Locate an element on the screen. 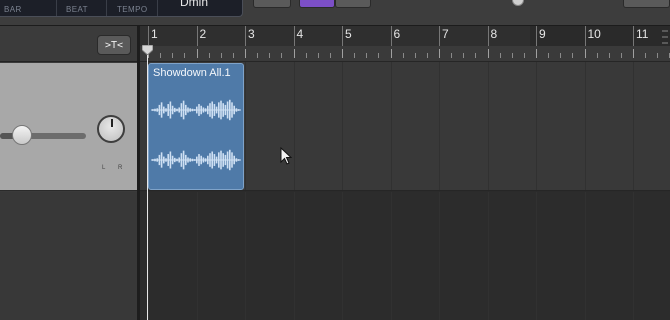 Image resolution: width=670 pixels, height=320 pixels. track-filter-icon: >T< is located at coordinates (114, 45).